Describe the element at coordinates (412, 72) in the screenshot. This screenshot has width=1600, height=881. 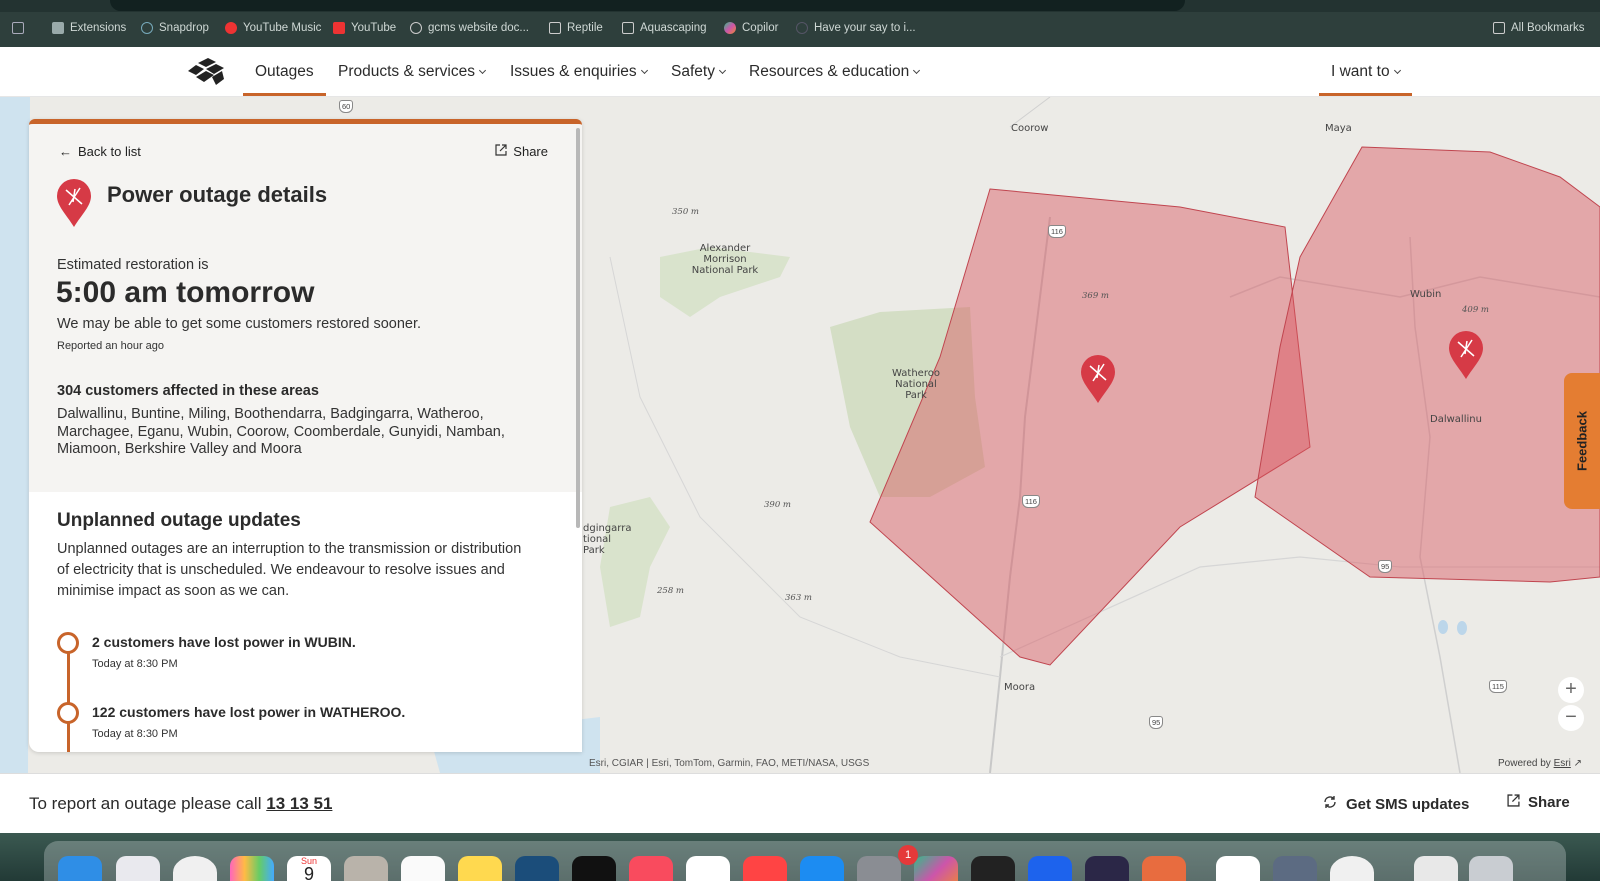
I see `nav-products-services: Products & services` at that location.